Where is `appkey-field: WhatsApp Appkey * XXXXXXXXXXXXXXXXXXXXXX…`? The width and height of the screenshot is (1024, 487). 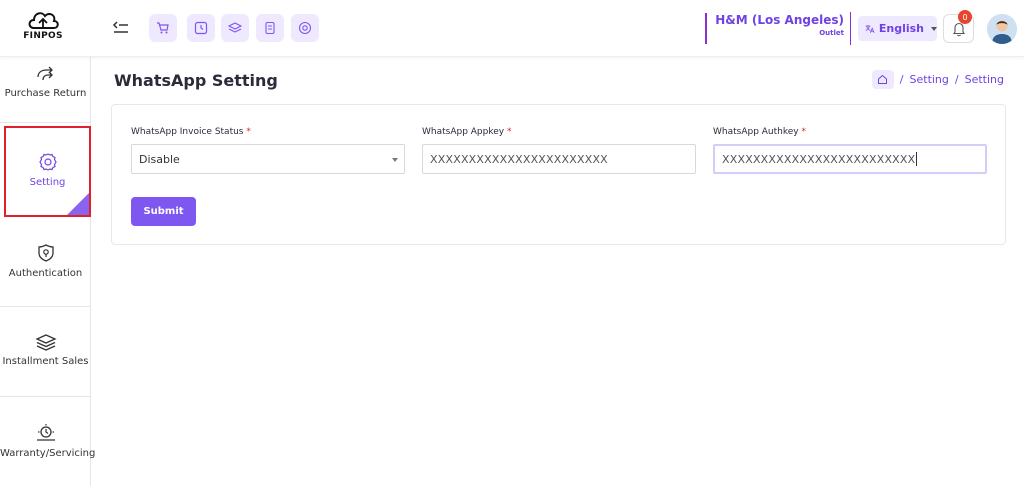
appkey-field: WhatsApp Appkey * XXXXXXXXXXXXXXXXXXXXXX… is located at coordinates (559, 150).